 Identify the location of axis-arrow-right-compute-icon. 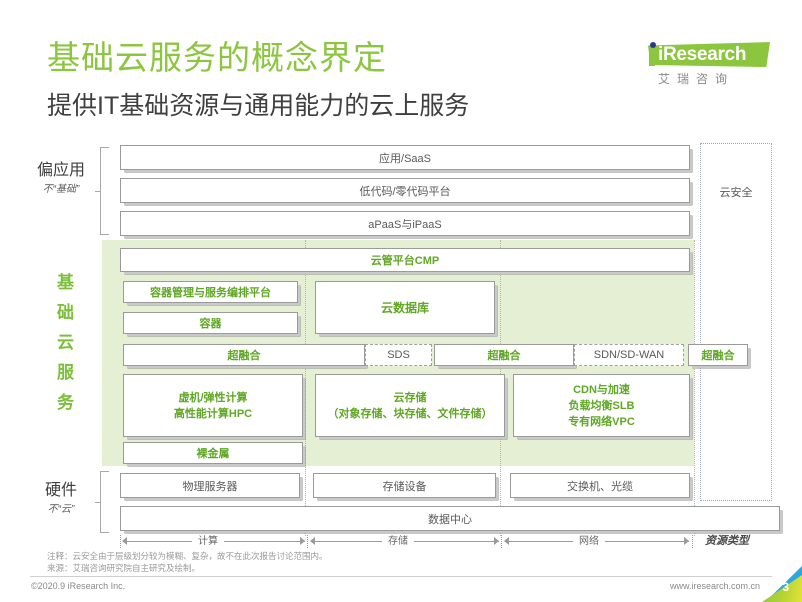
(302, 541).